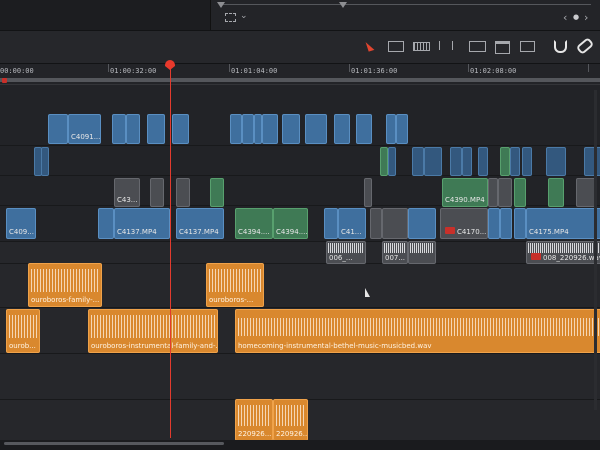 The height and width of the screenshot is (450, 600). What do you see at coordinates (421, 46) in the screenshot?
I see `dynamic-trim-icon` at bounding box center [421, 46].